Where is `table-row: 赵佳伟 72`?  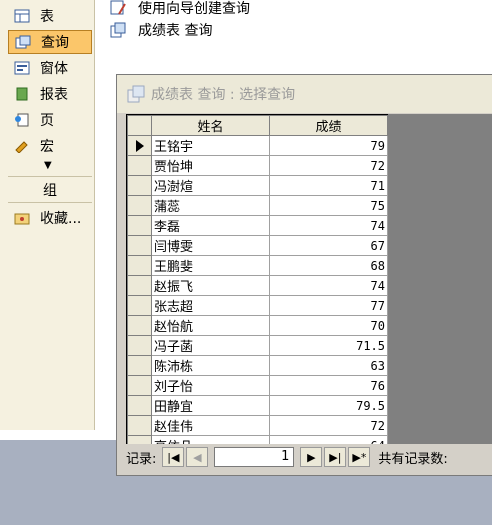 table-row: 赵佳伟 72 is located at coordinates (257, 425).